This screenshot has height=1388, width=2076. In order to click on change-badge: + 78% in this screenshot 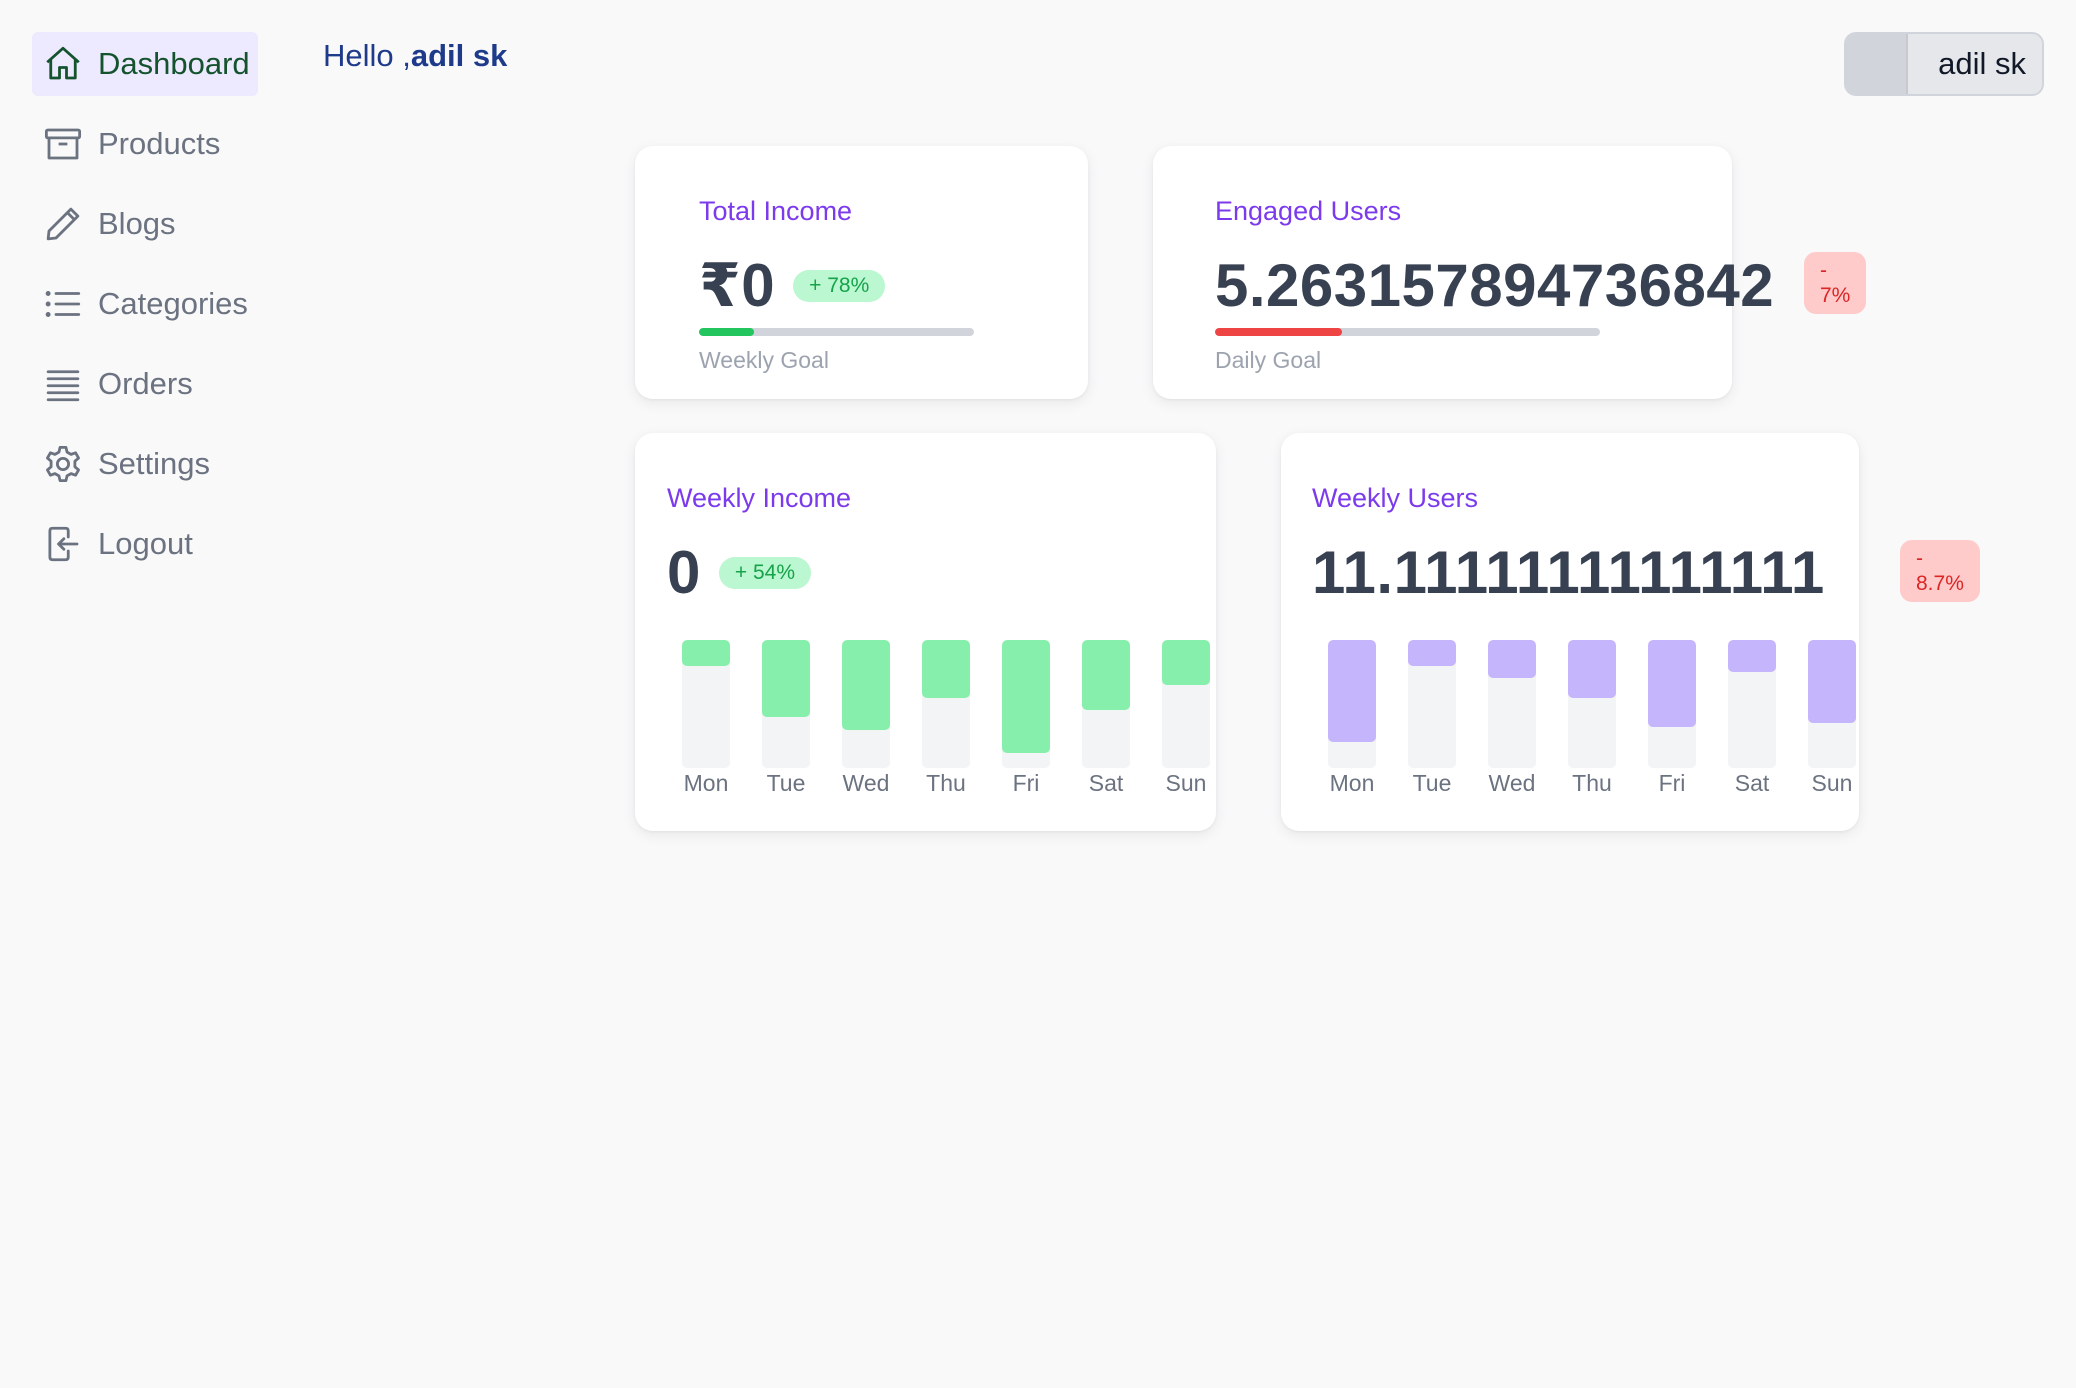, I will do `click(839, 286)`.